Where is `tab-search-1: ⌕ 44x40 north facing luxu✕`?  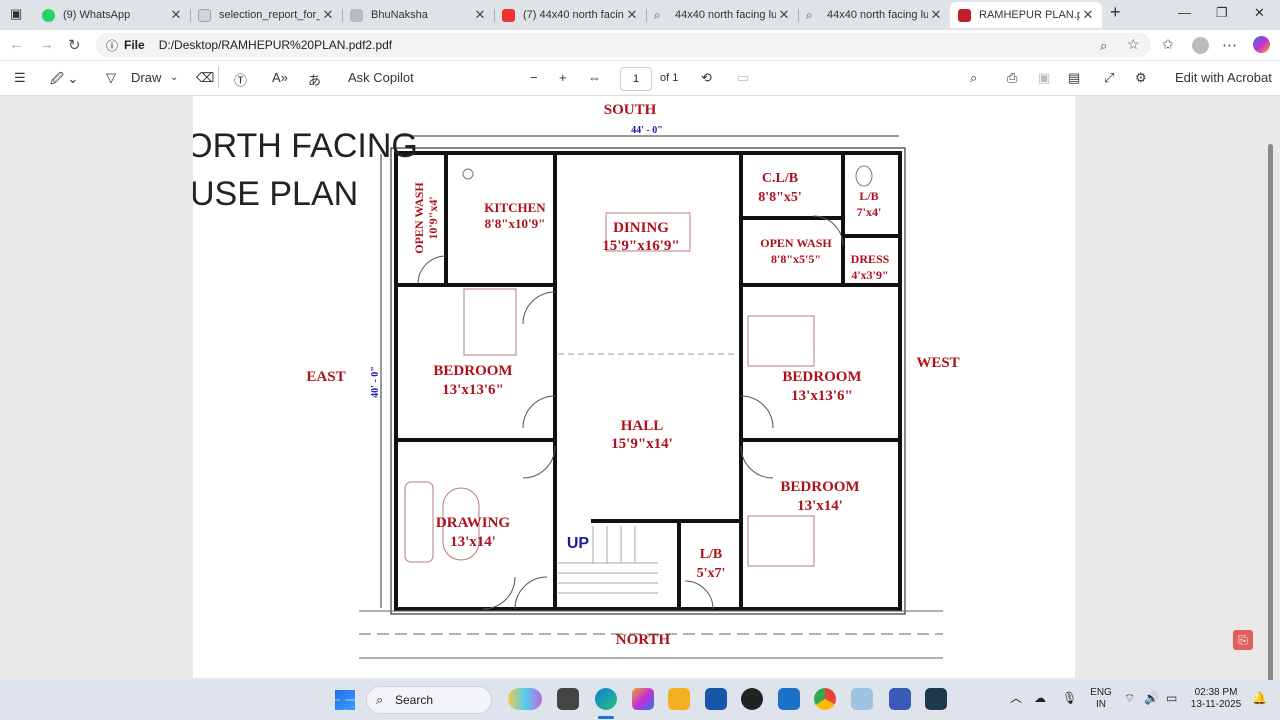
tab-search-1: ⌕ 44x40 north facing luxu✕ is located at coordinates (722, 15).